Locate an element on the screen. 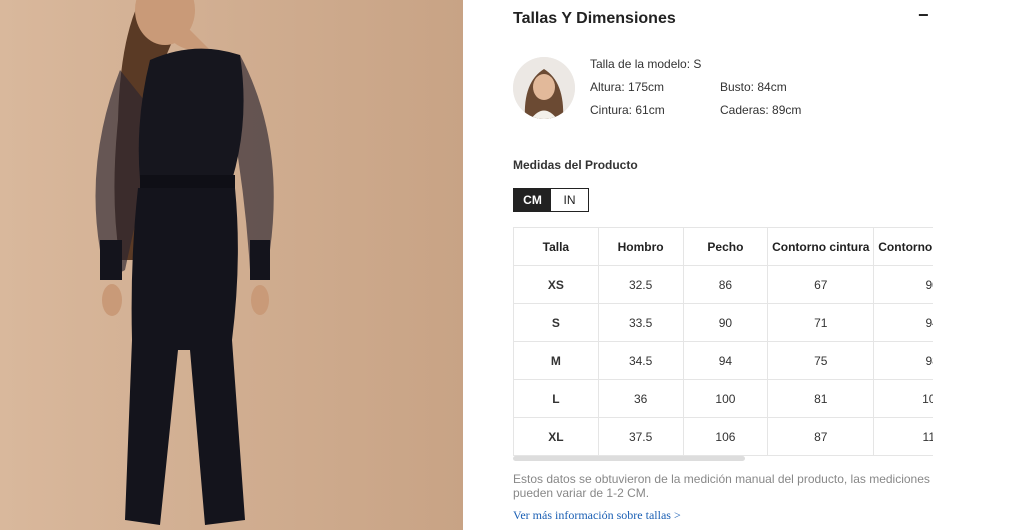 The height and width of the screenshot is (530, 1024). table-cell: 33.5 is located at coordinates (640, 322).